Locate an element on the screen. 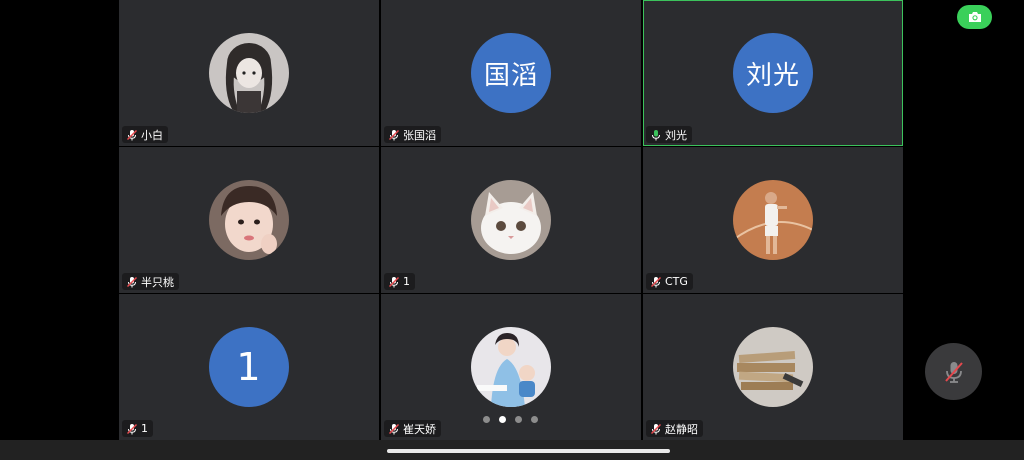  avatar: 1 is located at coordinates (249, 367).